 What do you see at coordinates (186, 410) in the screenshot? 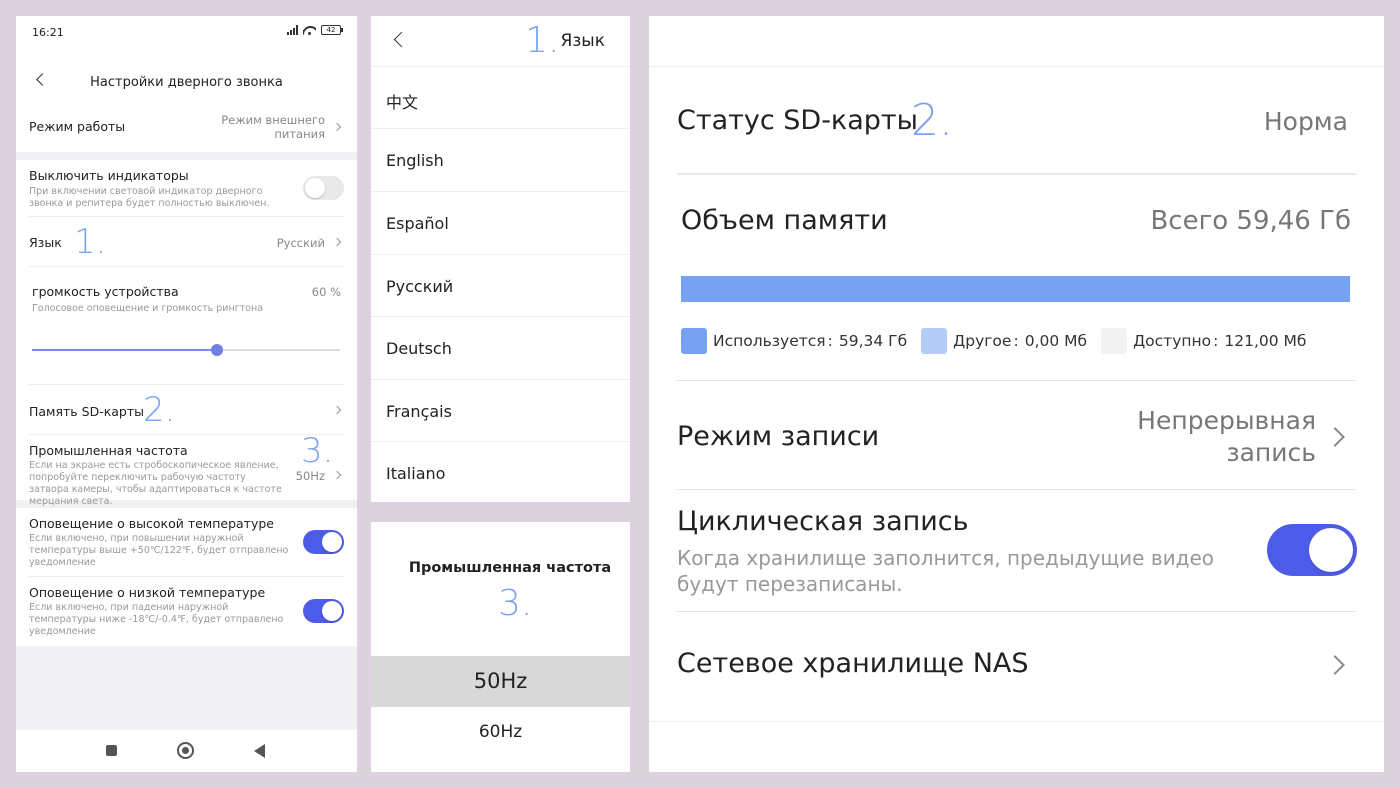
I see `sd-memory-row: Память SD-карты 2.` at bounding box center [186, 410].